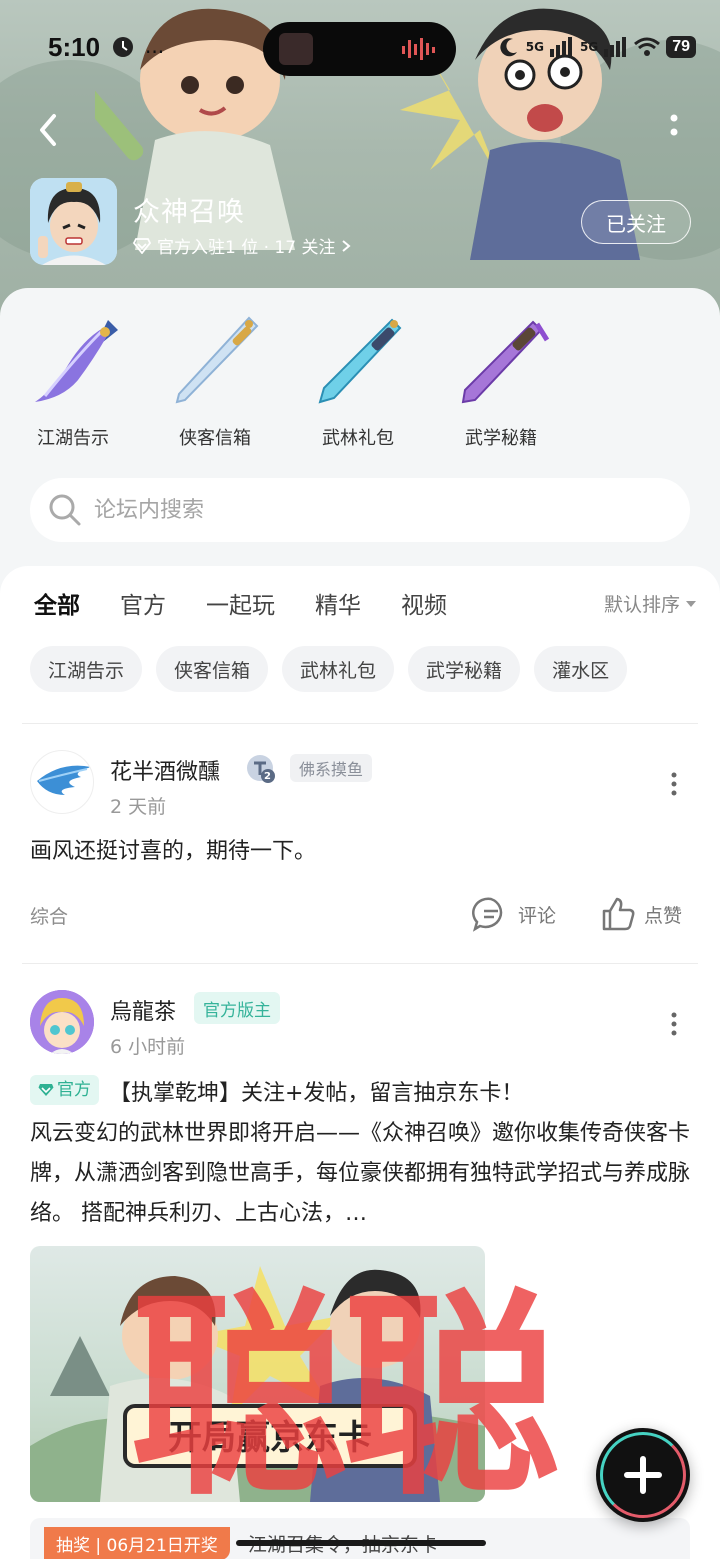  What do you see at coordinates (338, 669) in the screenshot?
I see `chip-wulin-gift: 武林礼包` at bounding box center [338, 669].